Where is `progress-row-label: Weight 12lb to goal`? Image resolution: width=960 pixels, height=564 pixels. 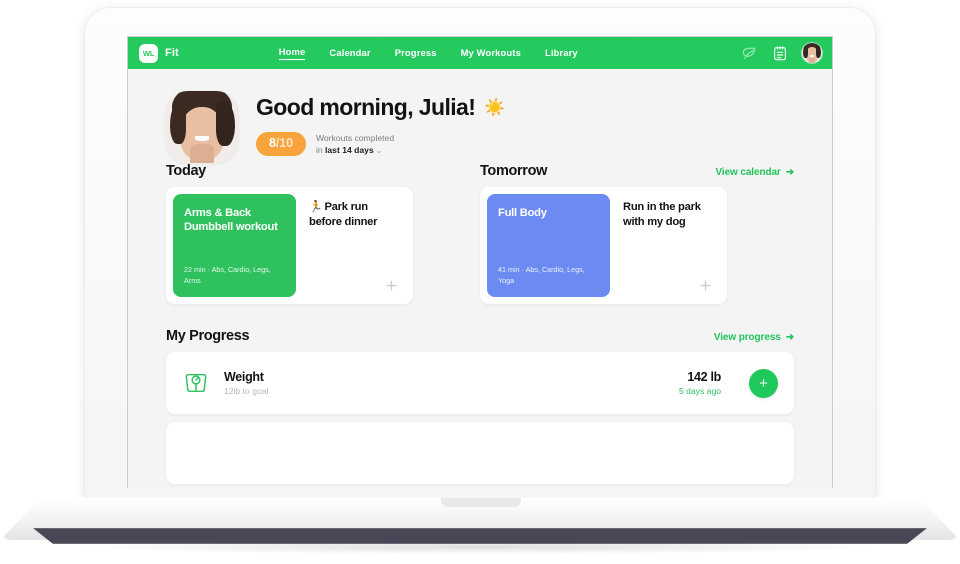 progress-row-label: Weight 12lb to goal is located at coordinates (246, 383).